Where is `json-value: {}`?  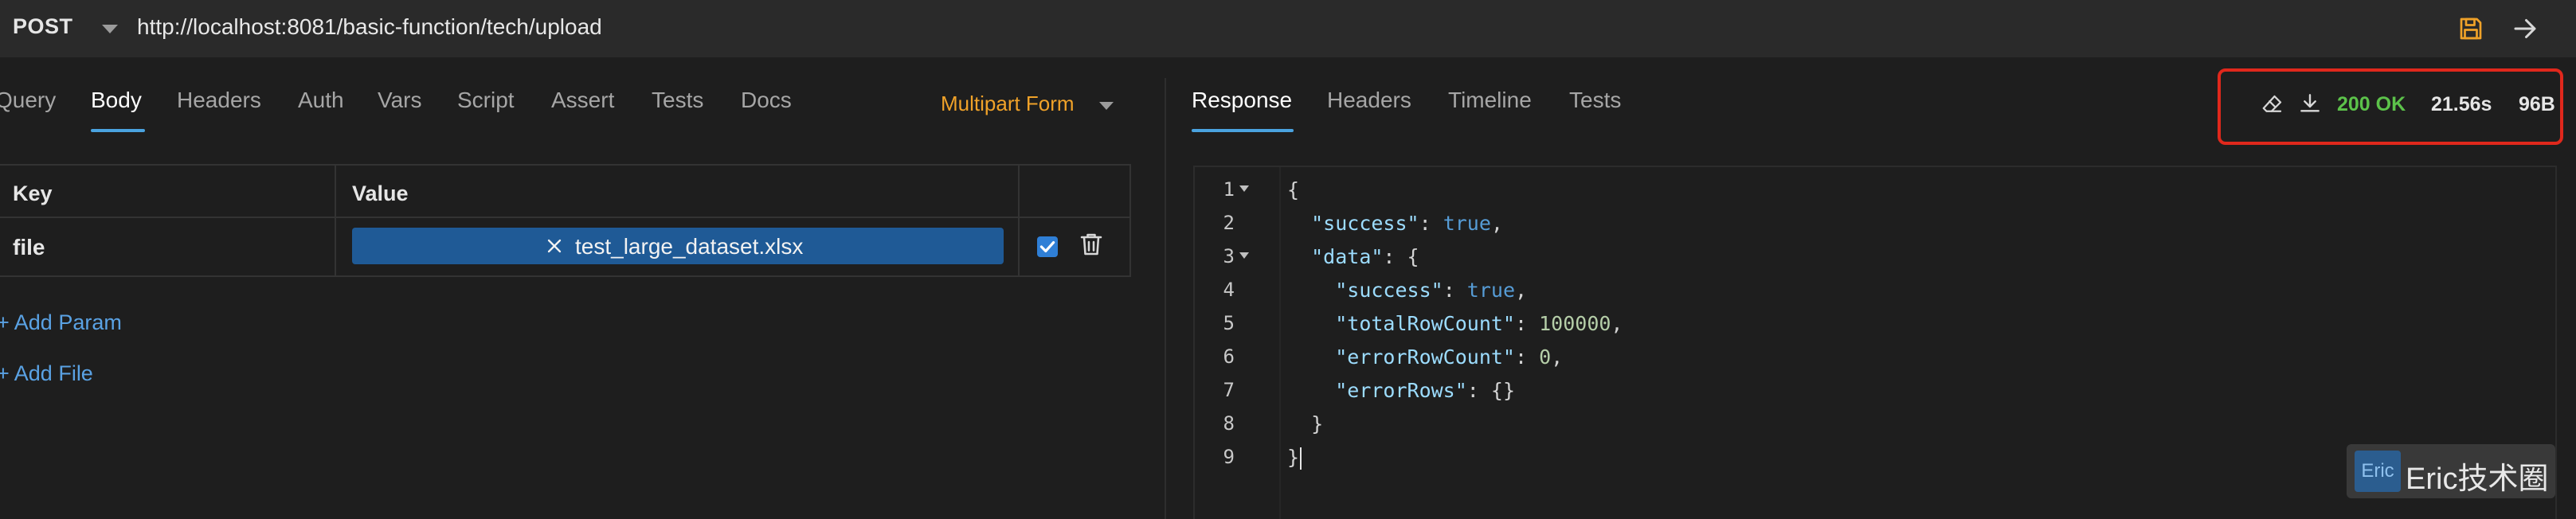 json-value: {} is located at coordinates (1503, 390).